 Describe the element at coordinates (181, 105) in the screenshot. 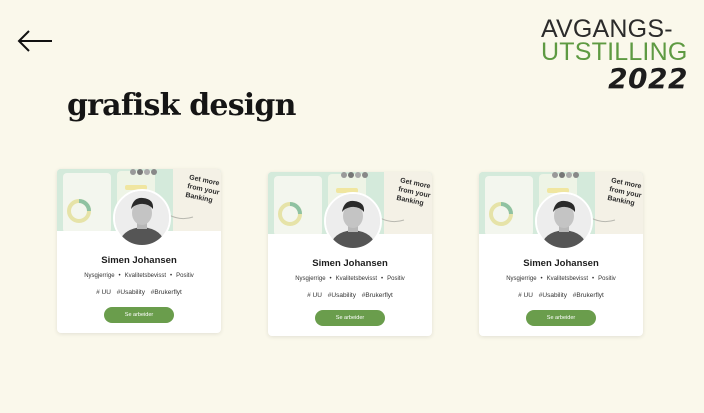

I see `page-title: grafisk design` at that location.